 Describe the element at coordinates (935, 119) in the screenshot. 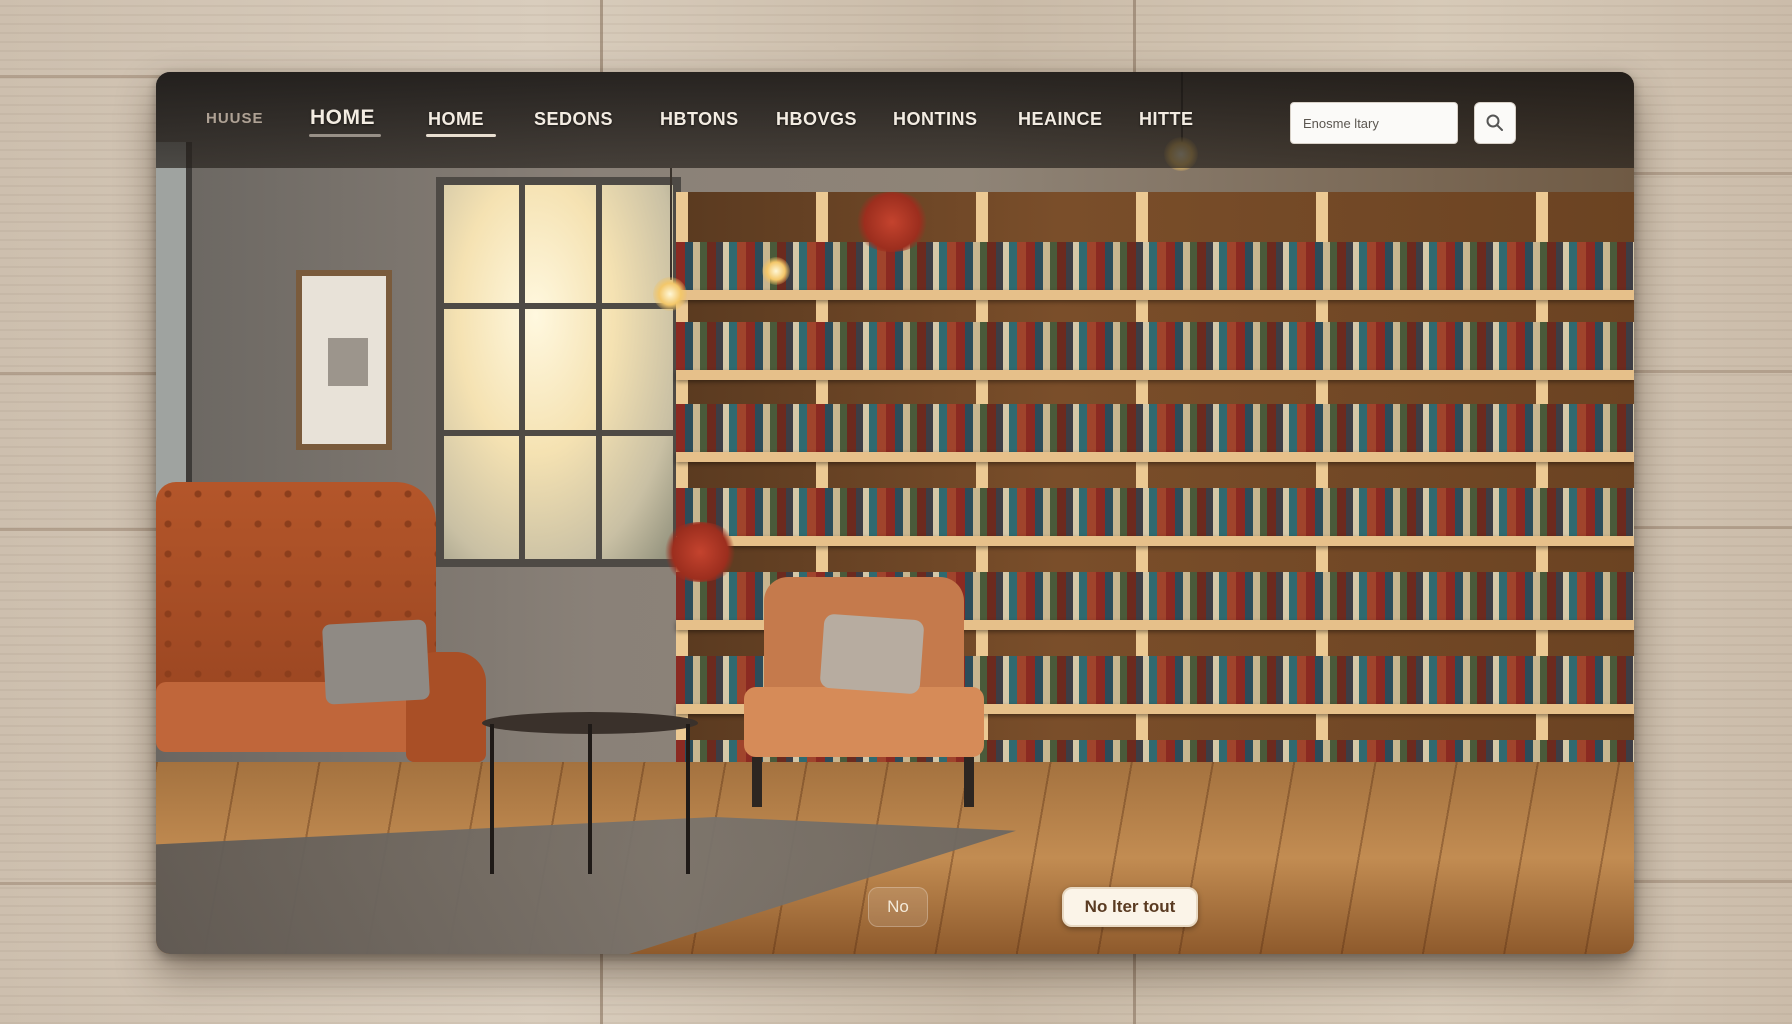

I see `nav-item-hontins: HONTINS` at that location.